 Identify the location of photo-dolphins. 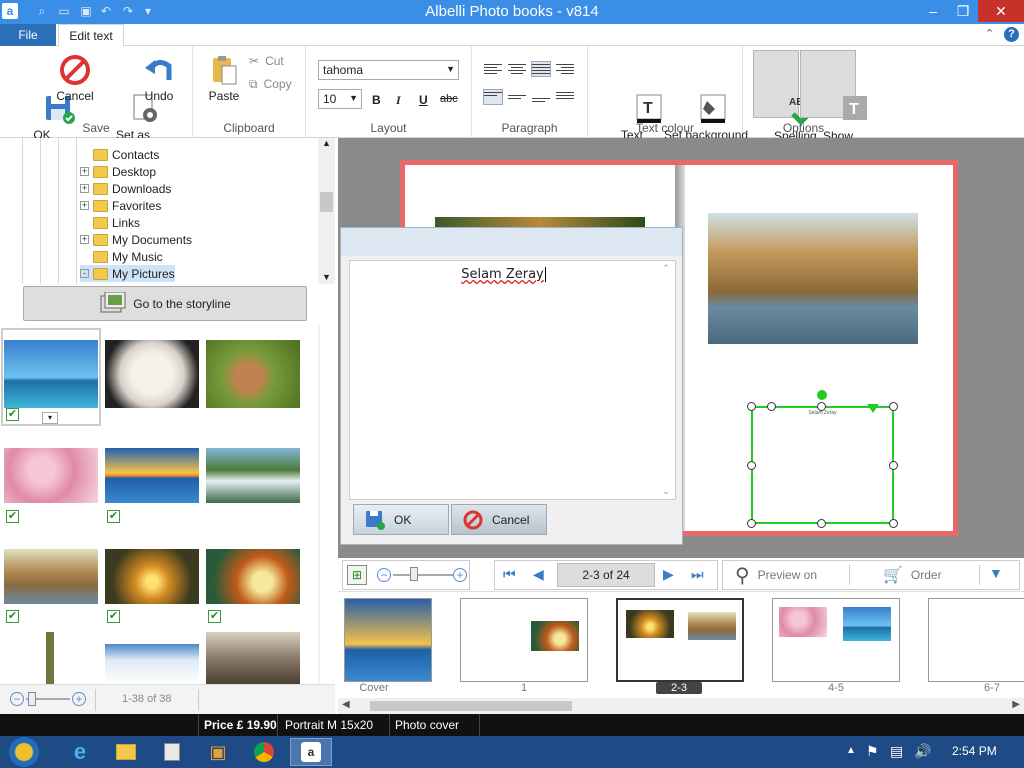
(51, 374).